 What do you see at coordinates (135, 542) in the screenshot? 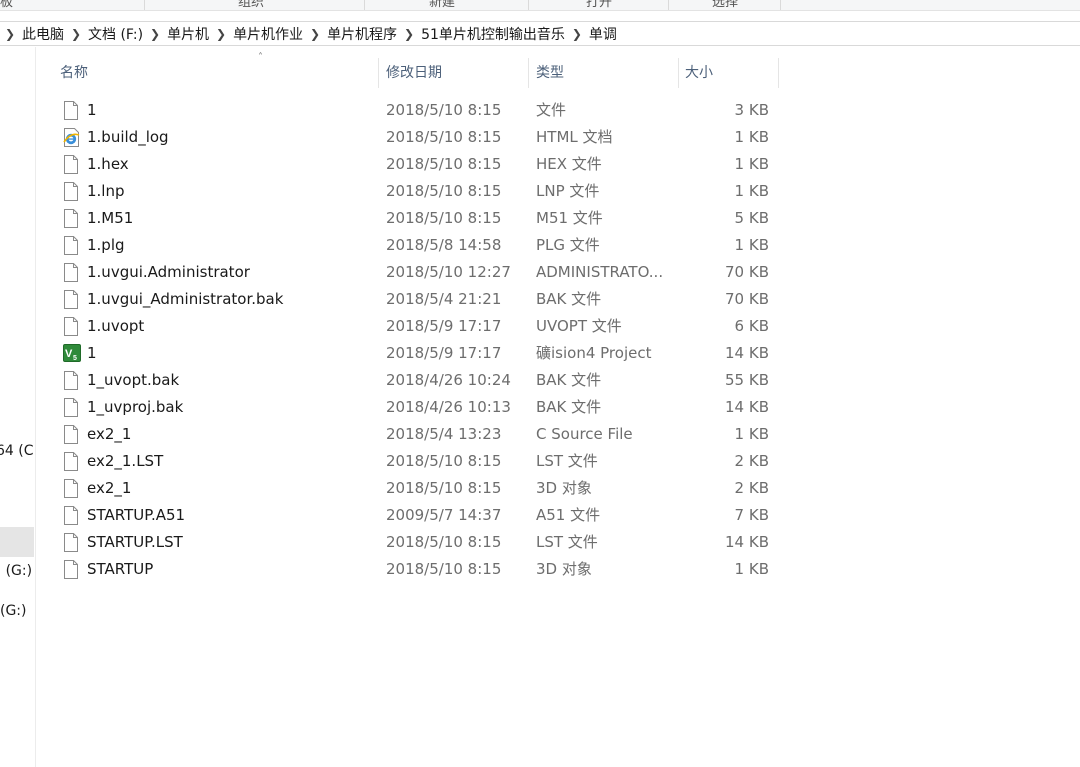
I see `file-name: STARTUP.LST` at bounding box center [135, 542].